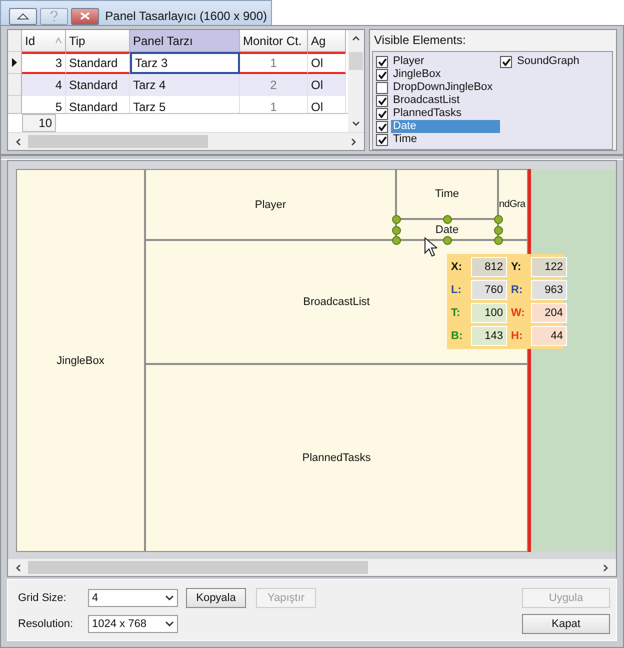  What do you see at coordinates (489, 267) in the screenshot?
I see `coordinate-value: 812` at bounding box center [489, 267].